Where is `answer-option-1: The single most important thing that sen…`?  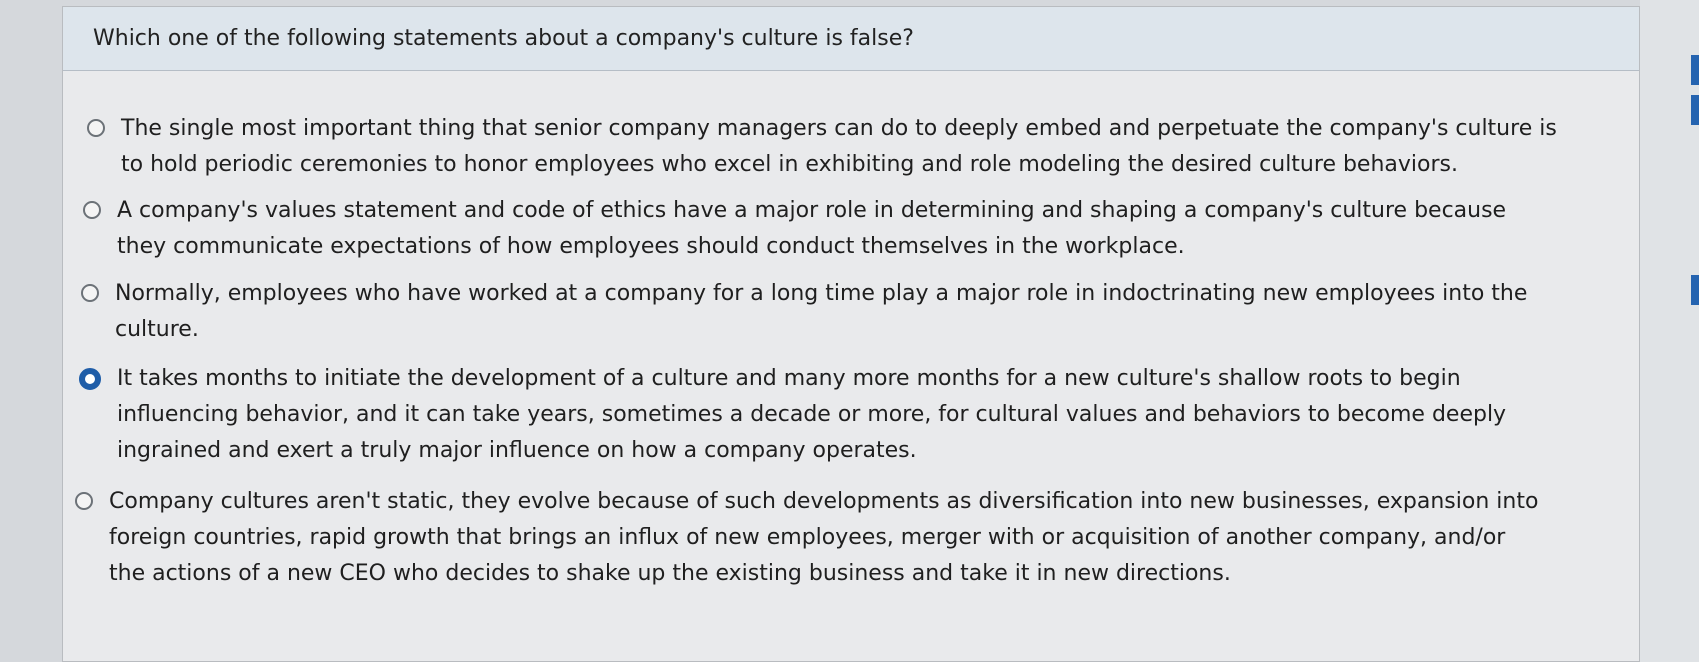 answer-option-1: The single most important thing that sen… is located at coordinates (822, 147).